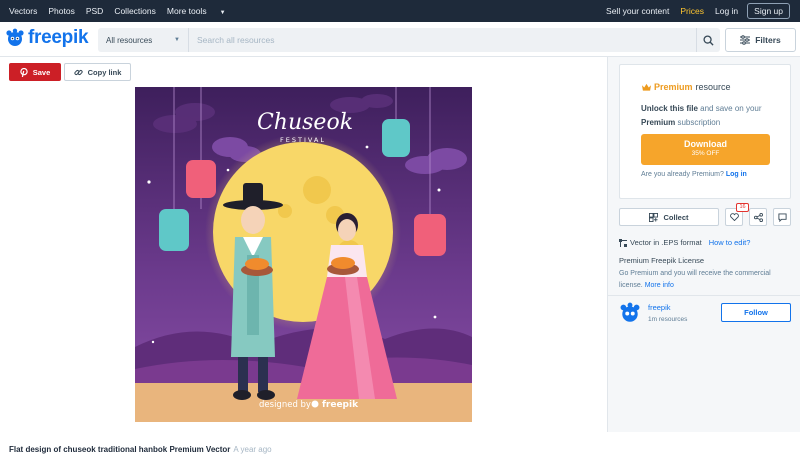 The width and height of the screenshot is (800, 461). I want to click on collect-label: Collect, so click(676, 217).